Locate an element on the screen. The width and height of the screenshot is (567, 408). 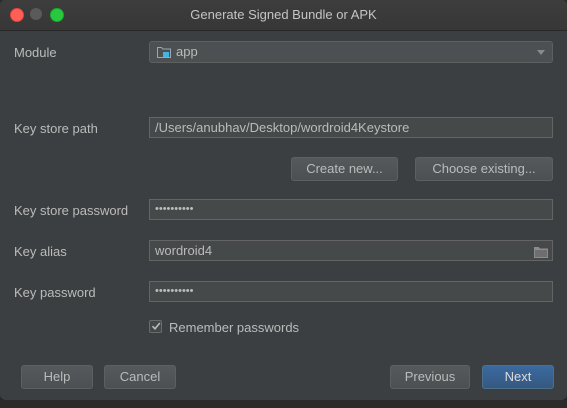
title-bar: Generate Signed Bundle or APK is located at coordinates (283, 15).